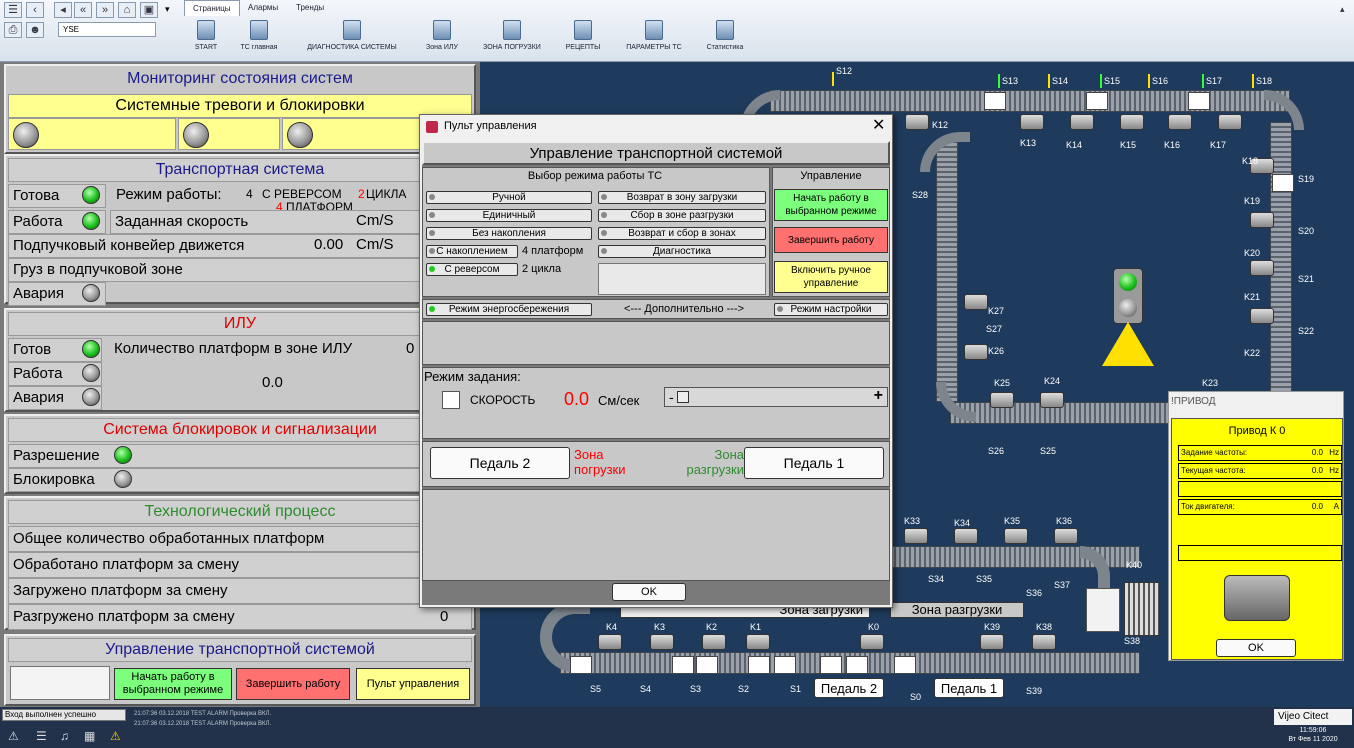  Describe the element at coordinates (149, 10) in the screenshot. I see `window-icon: ▣` at that location.